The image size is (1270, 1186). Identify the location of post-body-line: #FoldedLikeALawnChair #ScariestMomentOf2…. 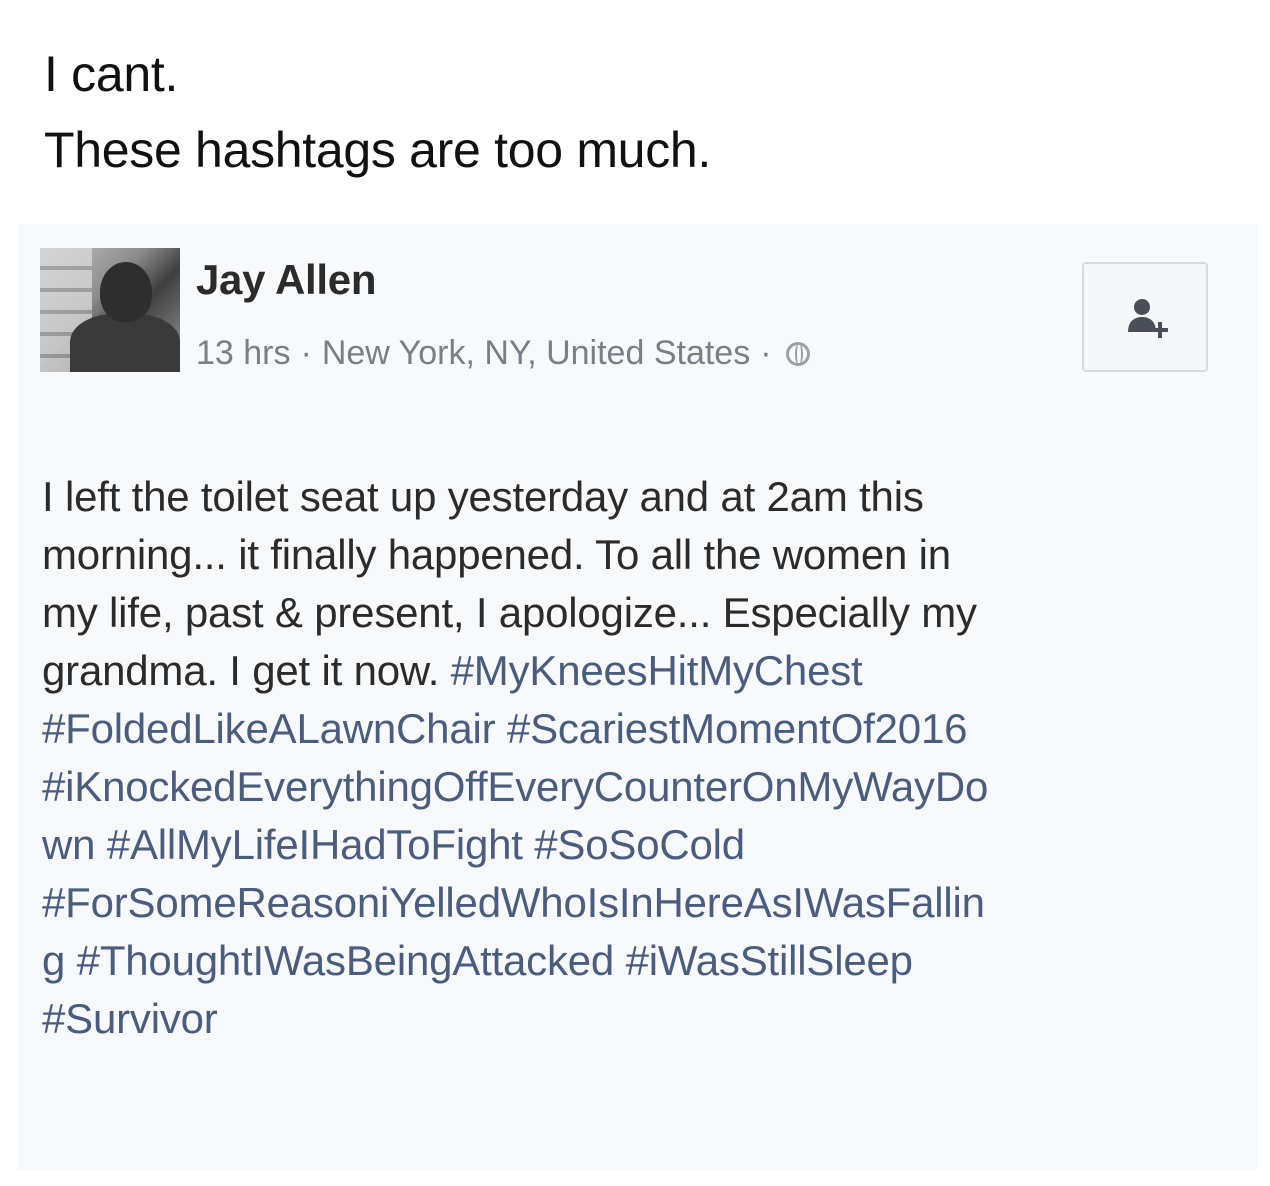
(642, 729).